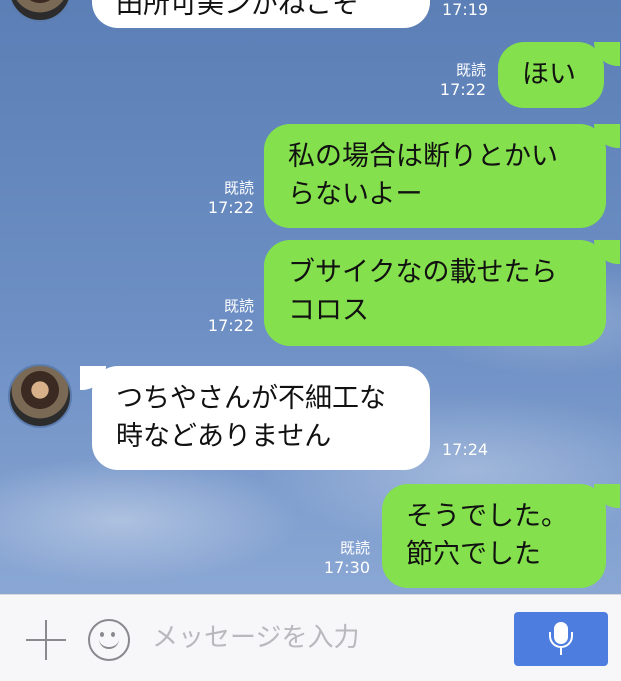 Image resolution: width=621 pixels, height=681 pixels. Describe the element at coordinates (317, 638) in the screenshot. I see `message-input: メッセージを入力` at that location.